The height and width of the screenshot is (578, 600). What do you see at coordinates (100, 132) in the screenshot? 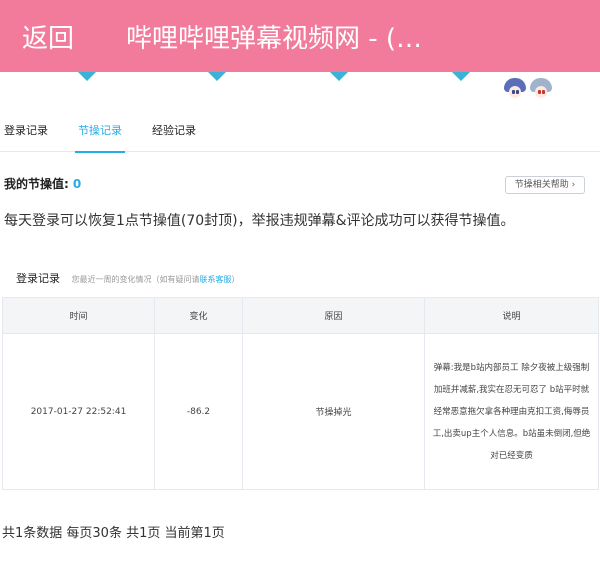
I see `tab-jiecao-records: 节操记录` at bounding box center [100, 132].